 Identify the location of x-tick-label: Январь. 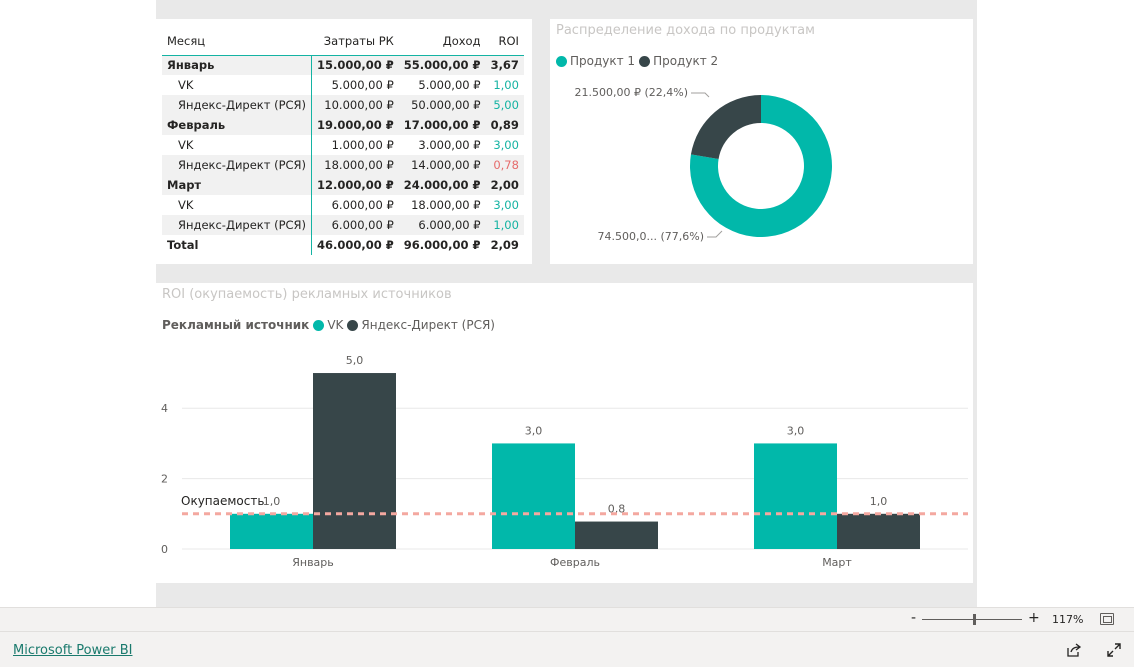
(313, 562).